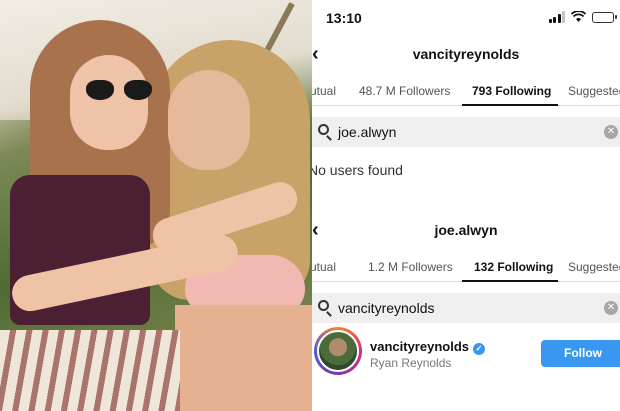 The height and width of the screenshot is (411, 620). What do you see at coordinates (511, 91) in the screenshot?
I see `tab-following: 793 Following` at bounding box center [511, 91].